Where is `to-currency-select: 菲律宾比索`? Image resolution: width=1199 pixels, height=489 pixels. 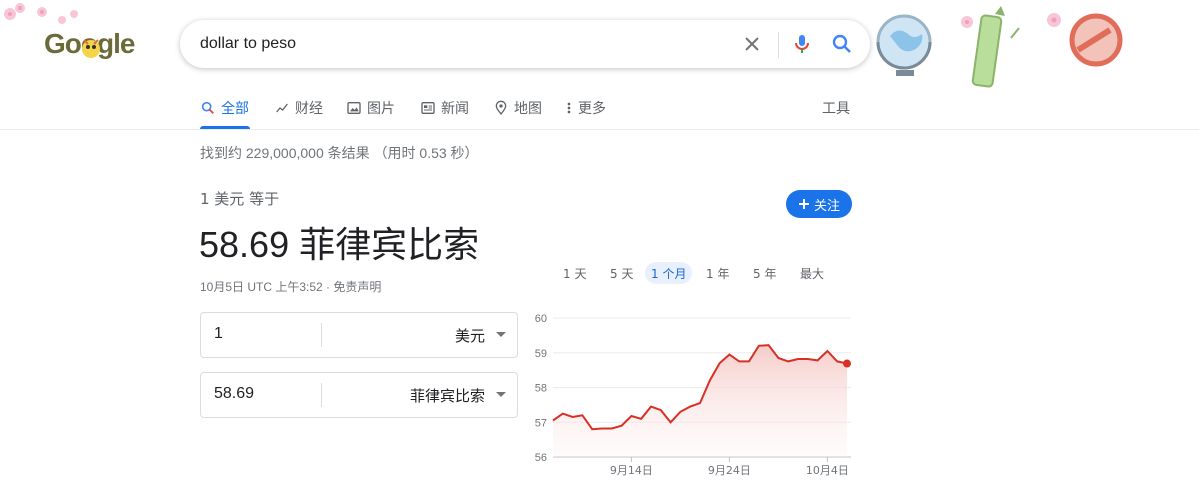 to-currency-select: 菲律宾比索 is located at coordinates (447, 395).